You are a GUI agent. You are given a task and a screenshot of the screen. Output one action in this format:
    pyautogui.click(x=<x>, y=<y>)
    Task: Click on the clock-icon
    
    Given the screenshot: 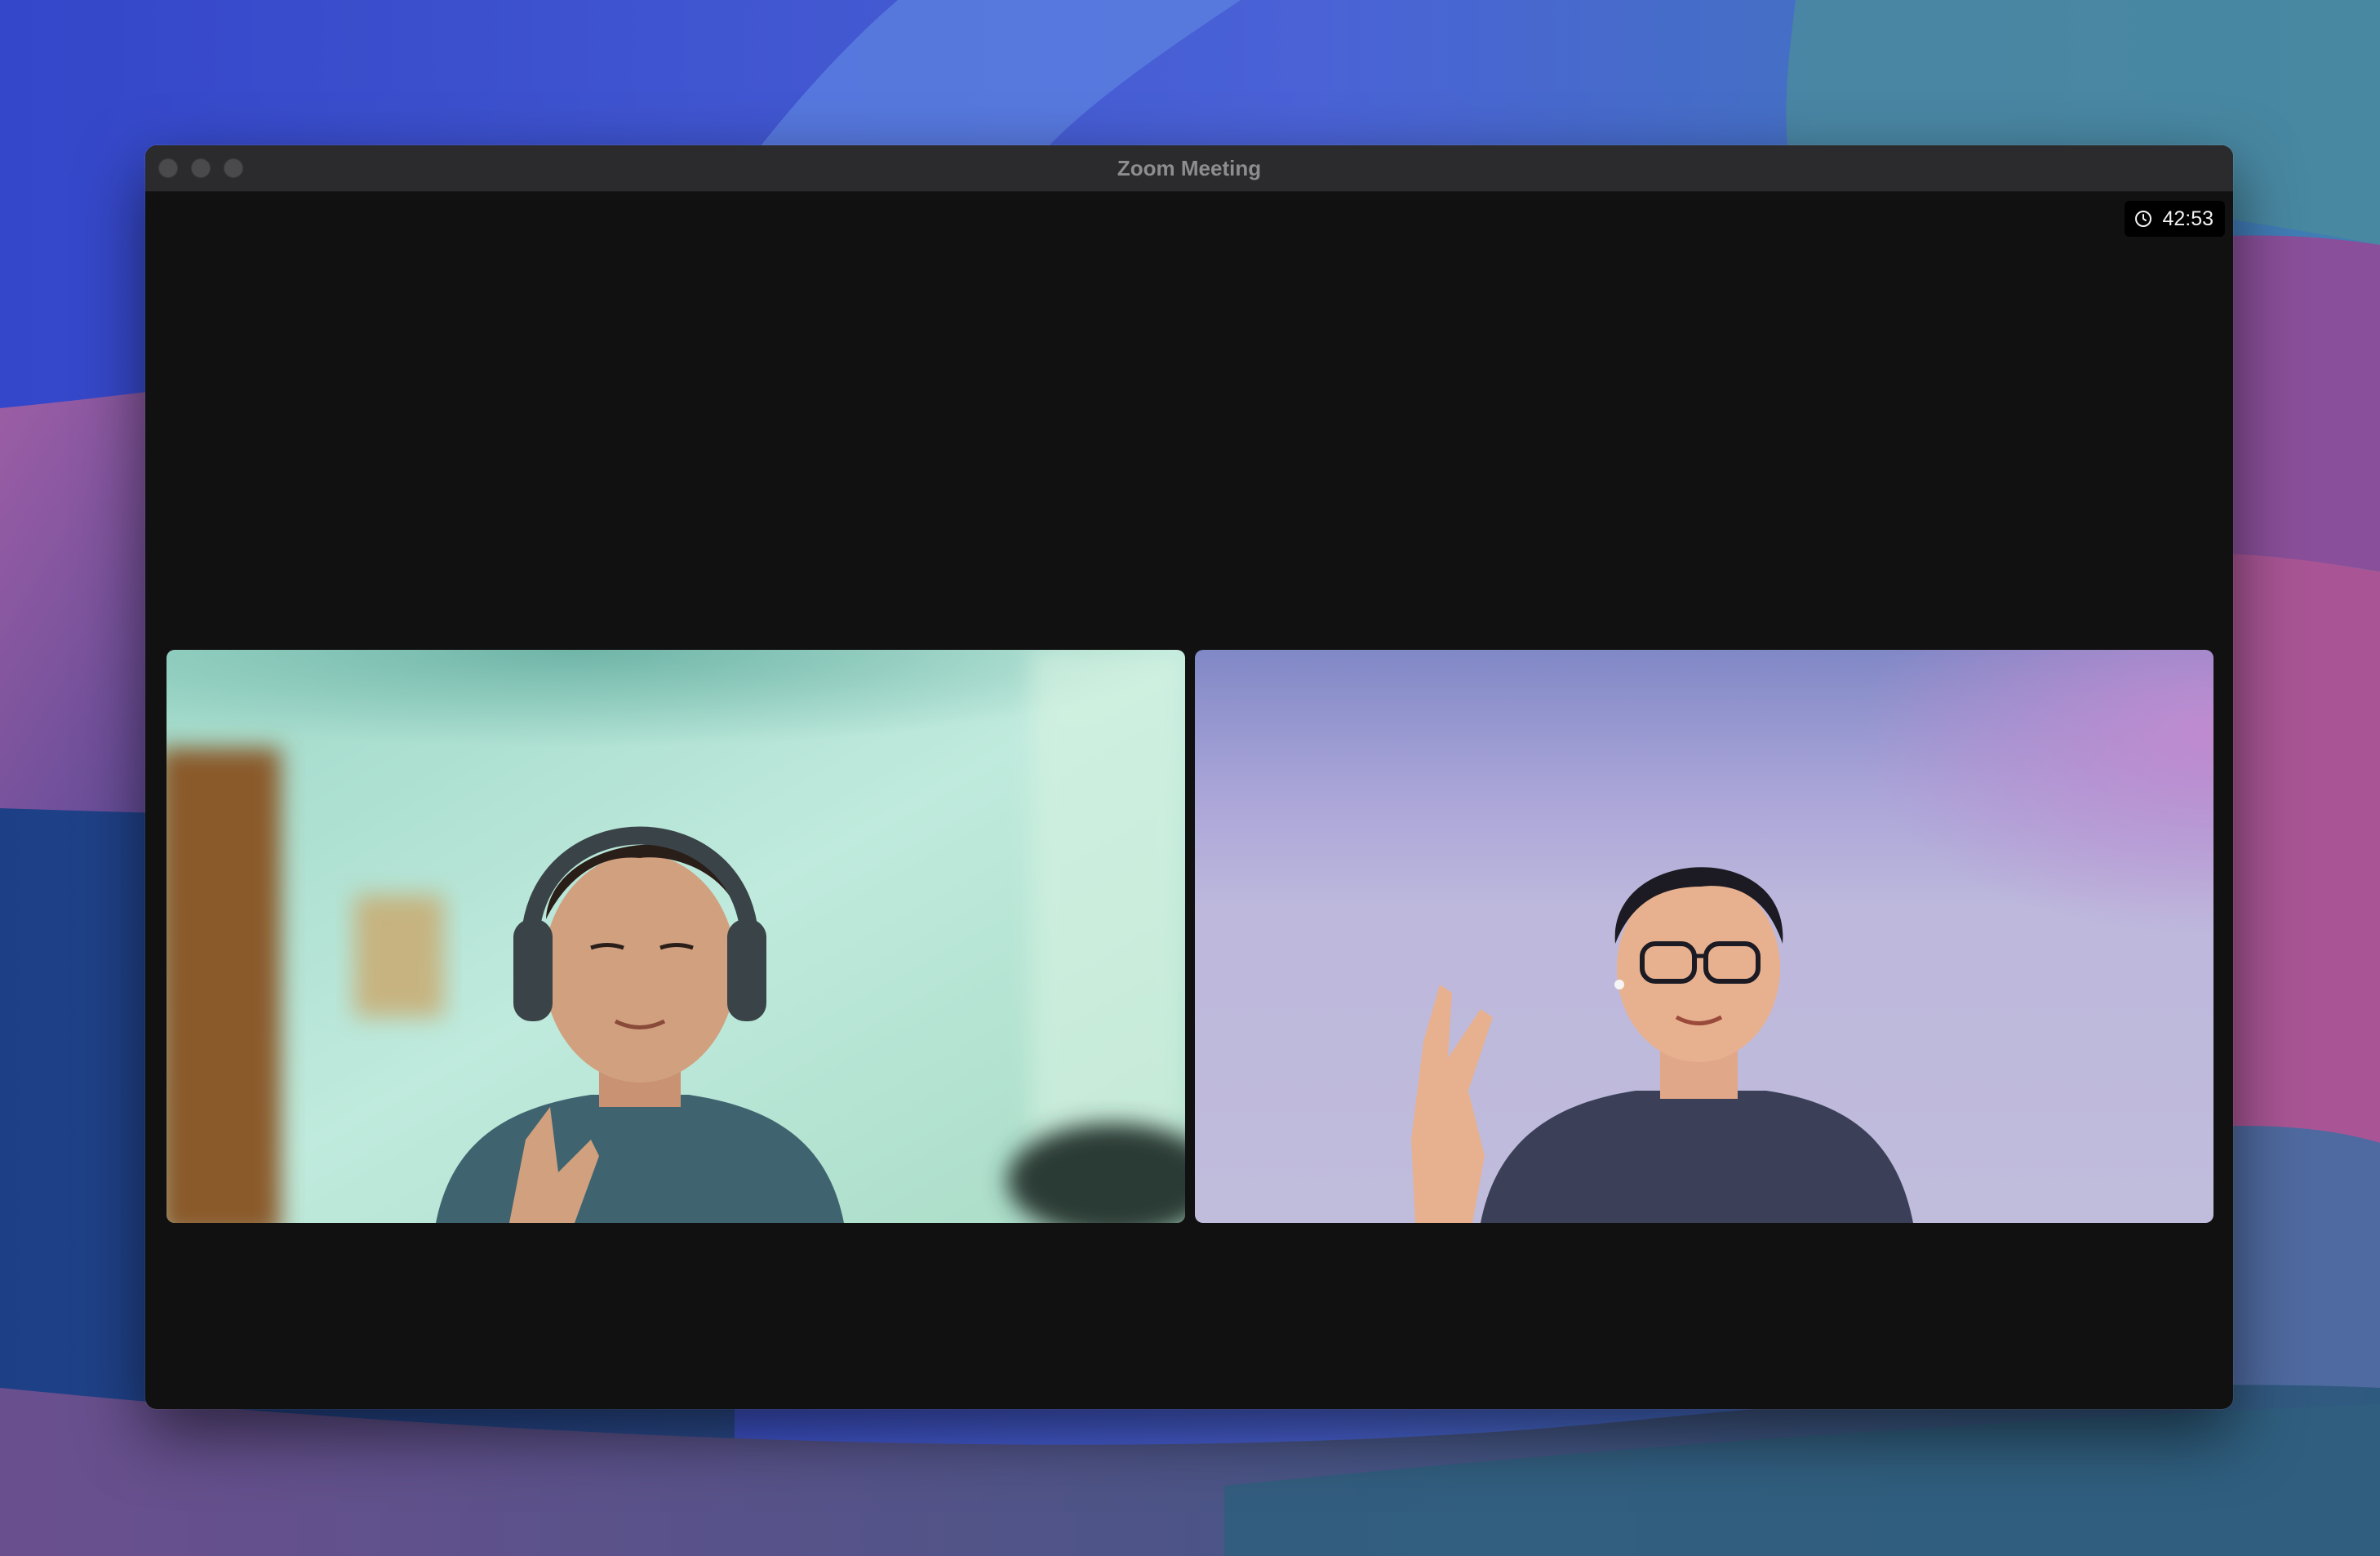 What is the action you would take?
    pyautogui.click(x=2143, y=219)
    